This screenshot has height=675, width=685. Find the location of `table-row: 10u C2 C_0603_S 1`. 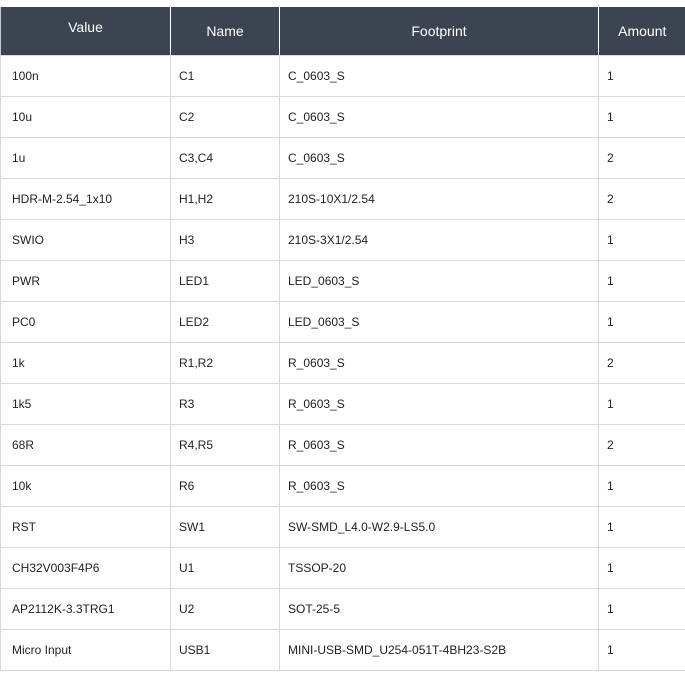

table-row: 10u C2 C_0603_S 1 is located at coordinates (342, 117).